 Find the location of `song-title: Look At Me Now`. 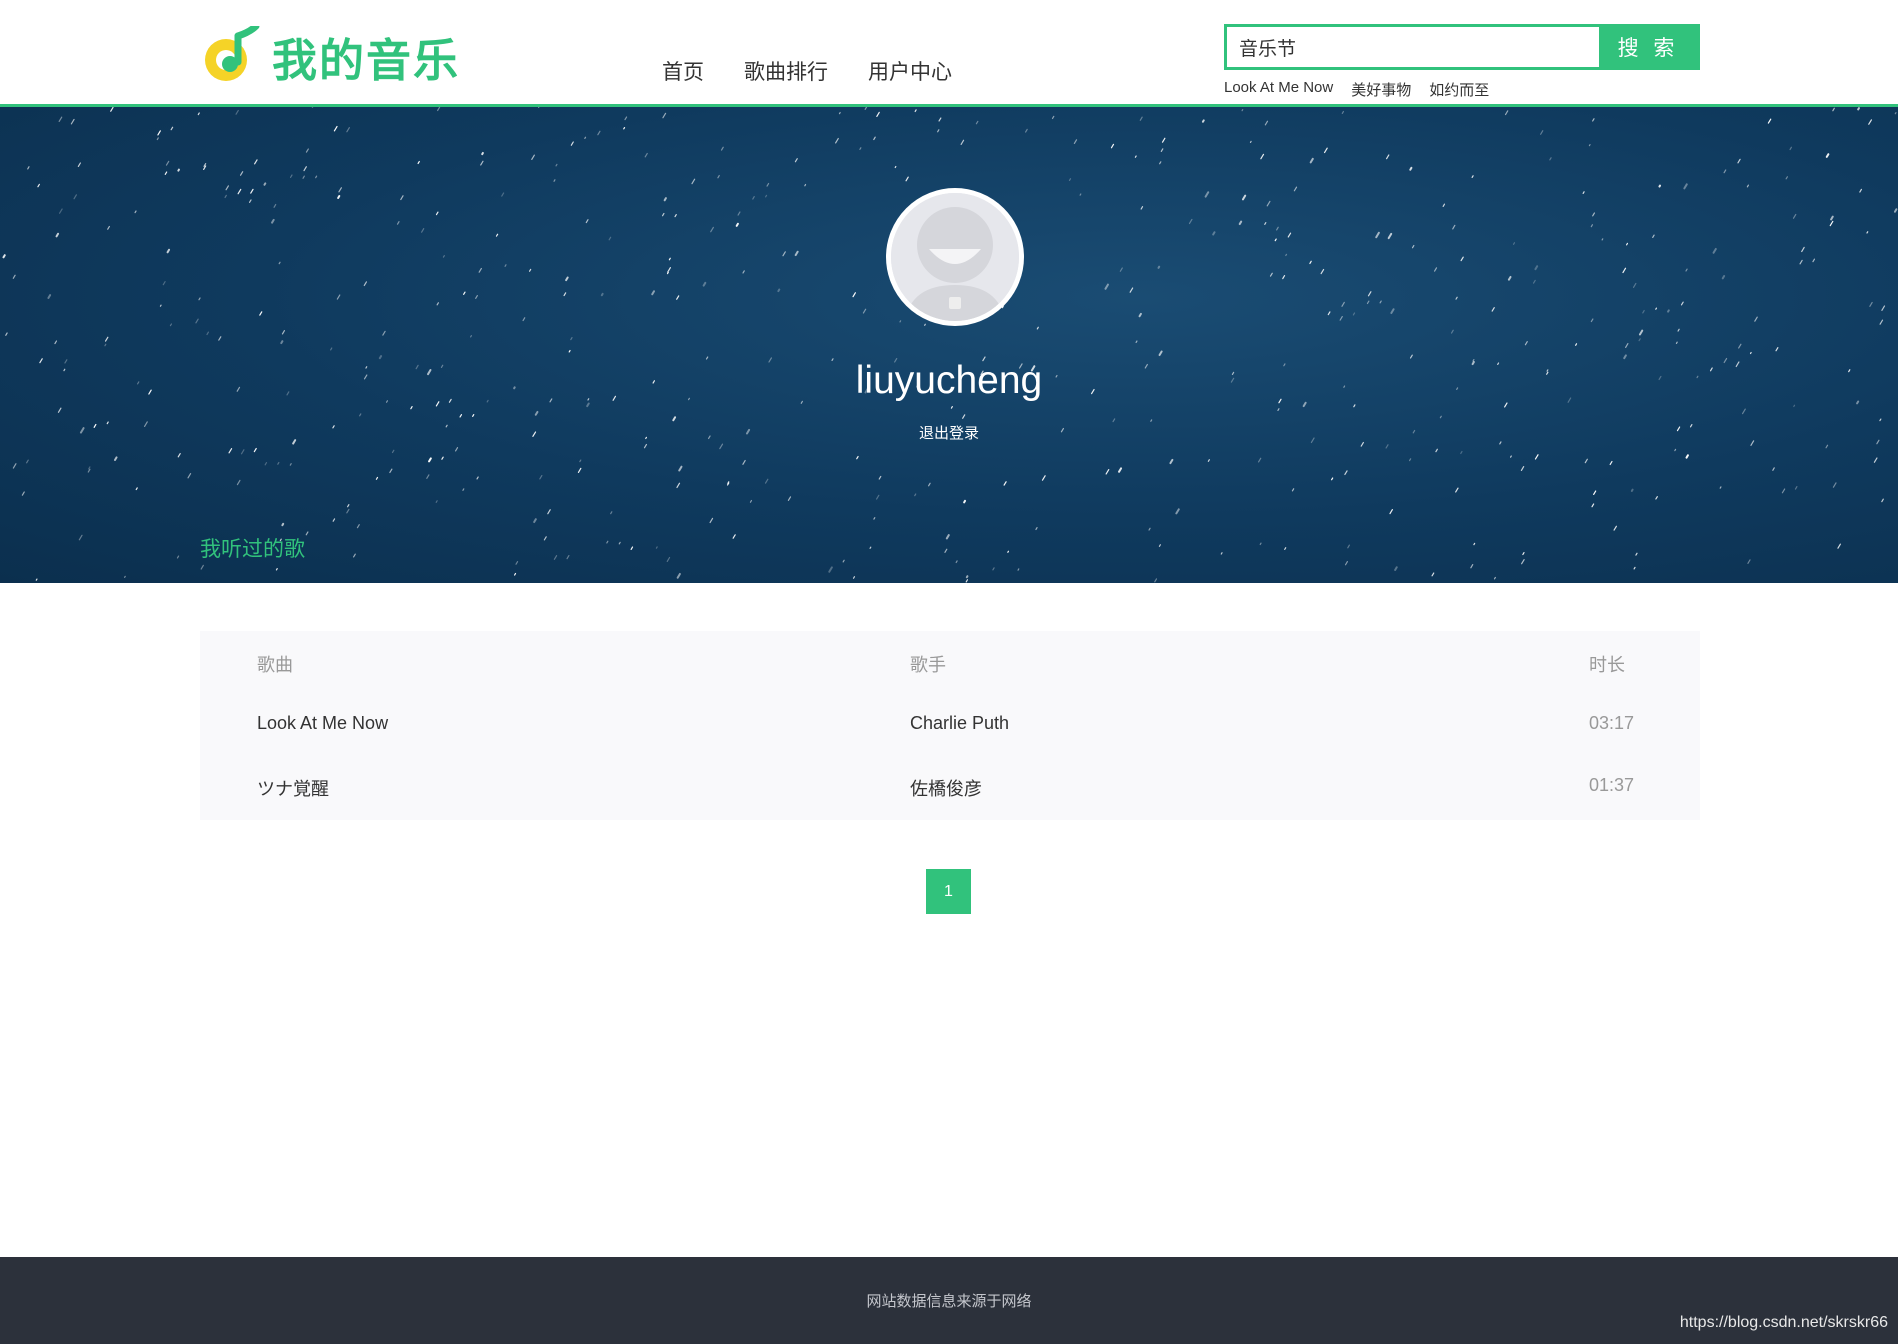

song-title: Look At Me Now is located at coordinates (322, 723).